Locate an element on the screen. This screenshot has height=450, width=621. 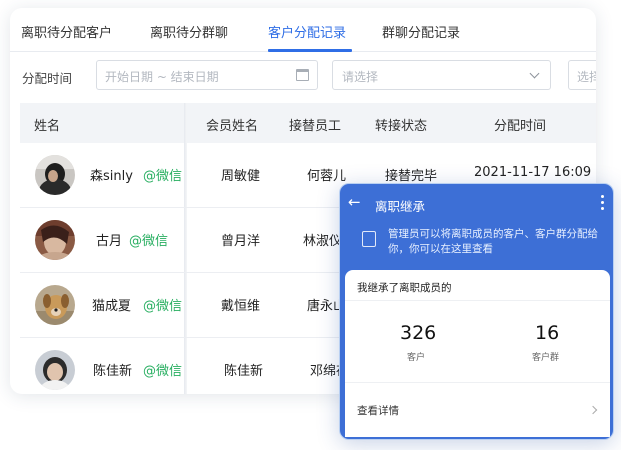
mobile-header: ← 离职继承 is located at coordinates (476, 204).